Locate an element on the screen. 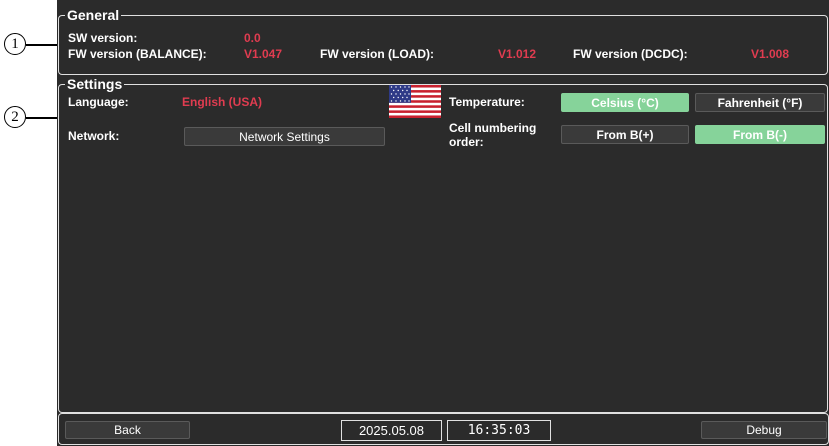 Image resolution: width=829 pixels, height=446 pixels. fw-dcdc-value: V1.008 is located at coordinates (770, 54).